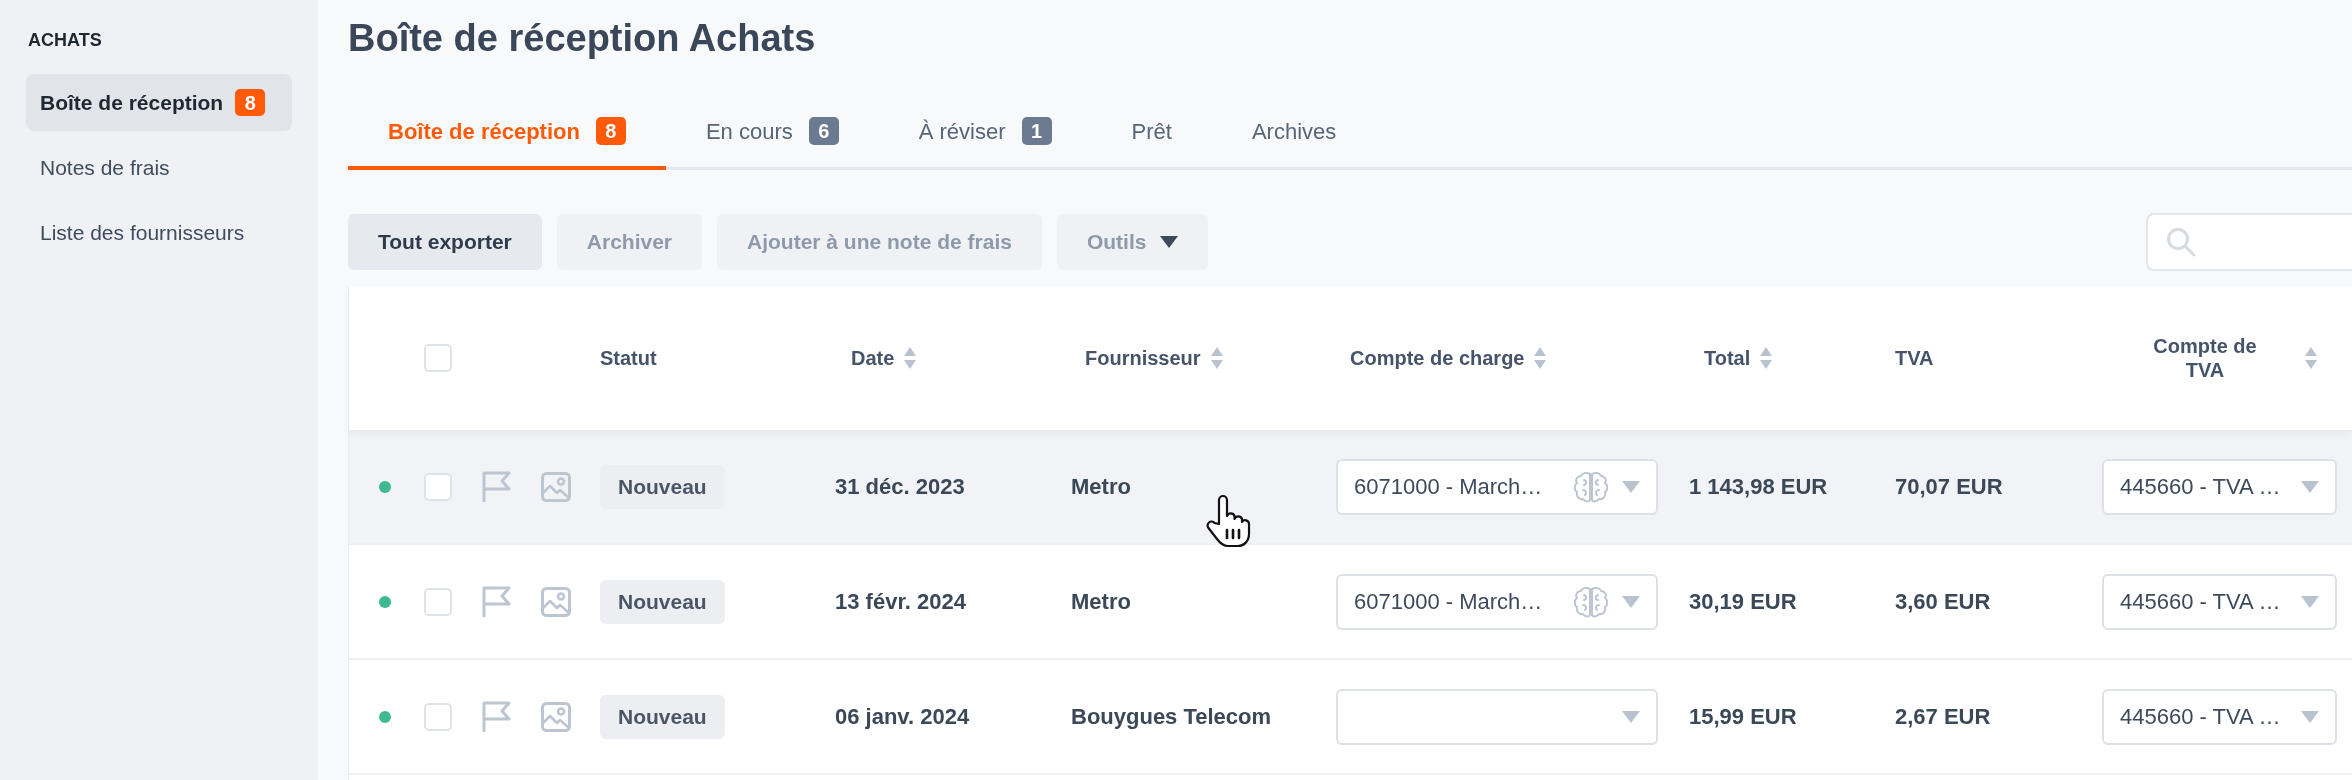 The width and height of the screenshot is (2352, 780). Describe the element at coordinates (1151, 133) in the screenshot. I see `tab: Prêt` at that location.